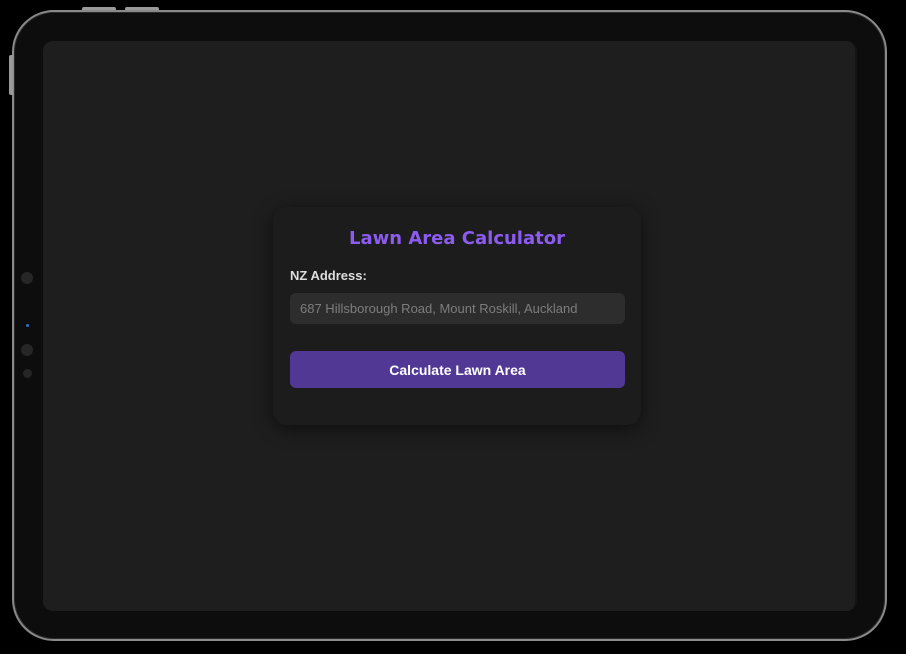 This screenshot has height=654, width=906. Describe the element at coordinates (11, 75) in the screenshot. I see `side-hardware-button` at that location.